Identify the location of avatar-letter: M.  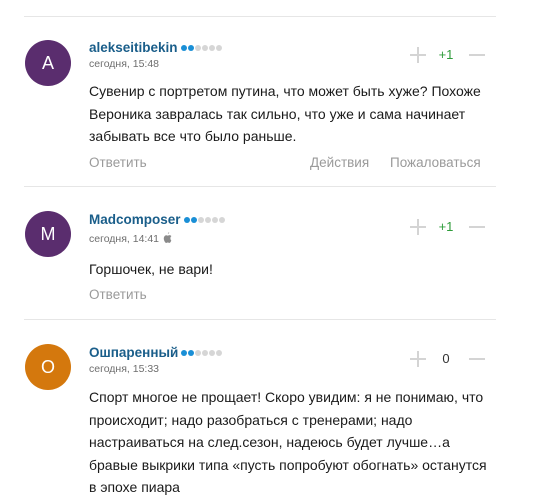
(48, 233).